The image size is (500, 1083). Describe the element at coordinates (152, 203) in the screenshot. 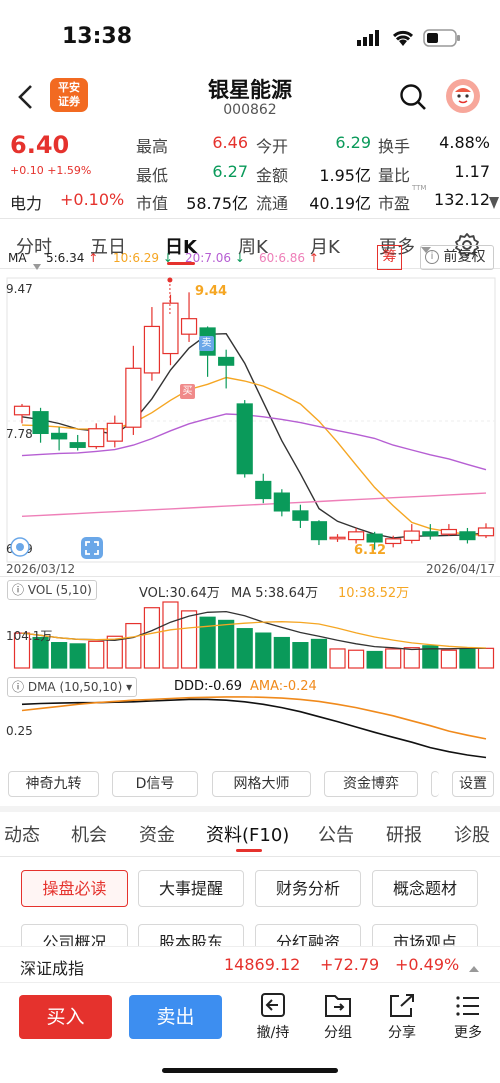

I see `quote-key: 市值` at that location.